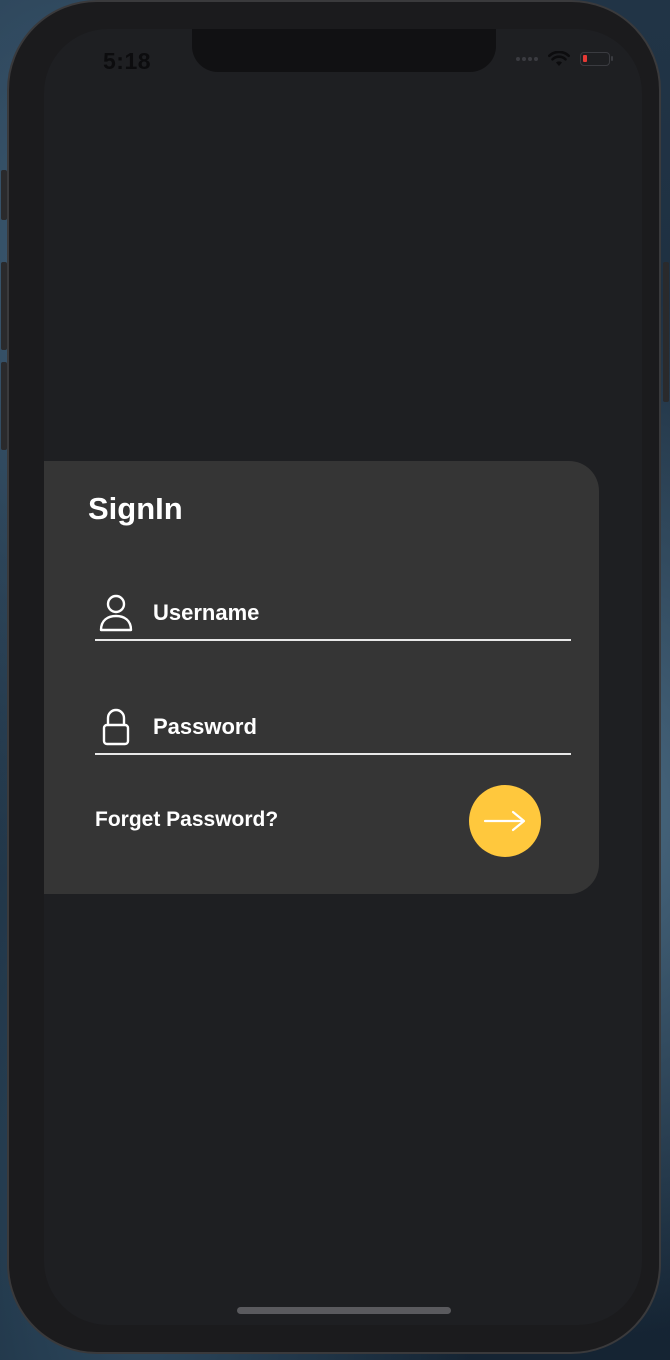 This screenshot has width=670, height=1360. I want to click on password-field, so click(333, 728).